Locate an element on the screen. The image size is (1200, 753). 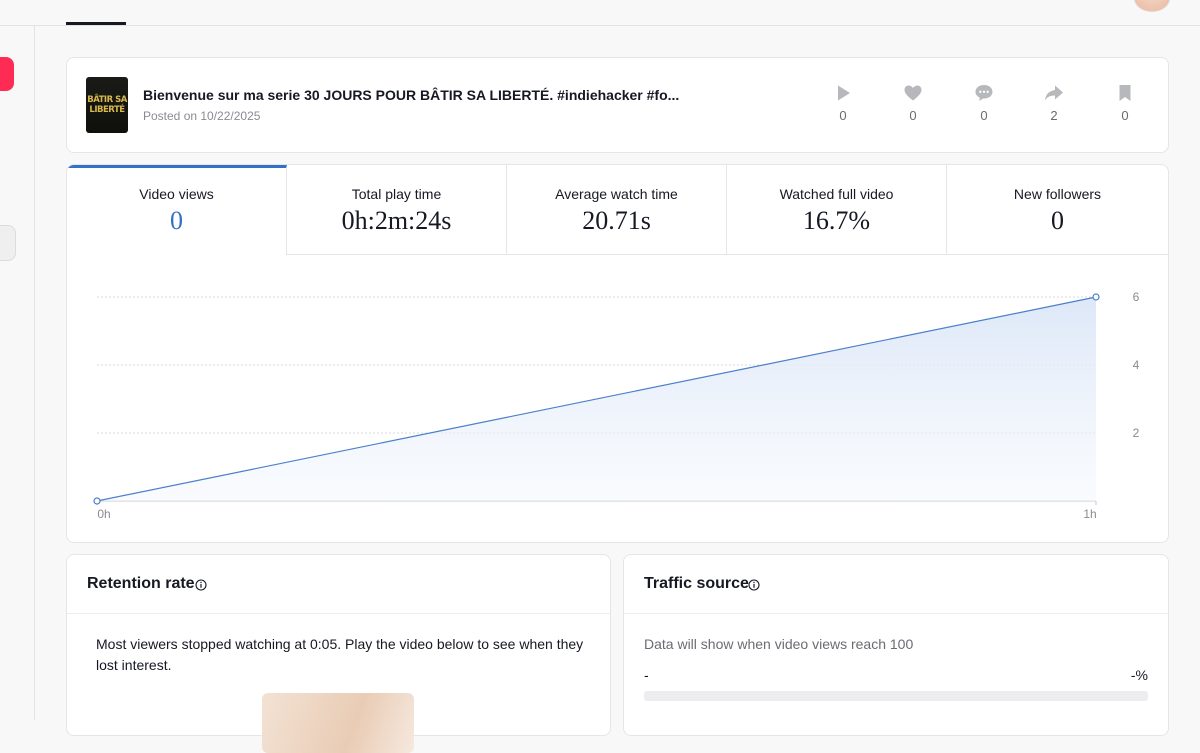
sidebar-item is located at coordinates (8, 243).